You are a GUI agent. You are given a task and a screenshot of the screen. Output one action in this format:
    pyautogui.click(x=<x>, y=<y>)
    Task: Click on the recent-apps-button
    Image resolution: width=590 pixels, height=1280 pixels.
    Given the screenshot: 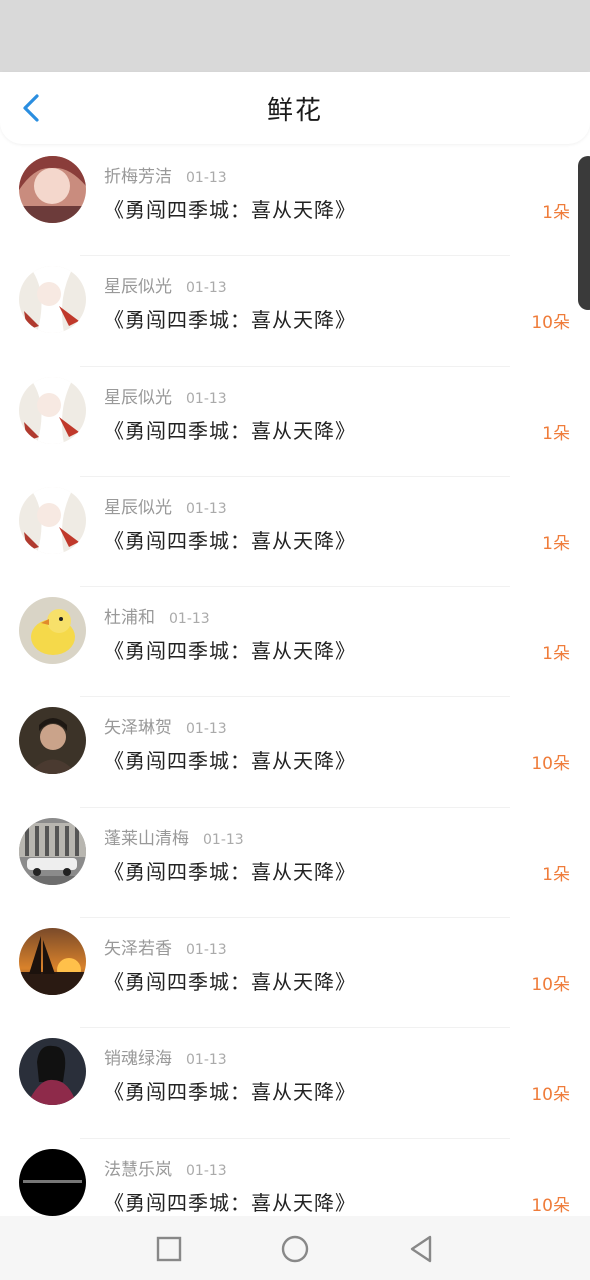 What is the action you would take?
    pyautogui.click(x=169, y=1249)
    